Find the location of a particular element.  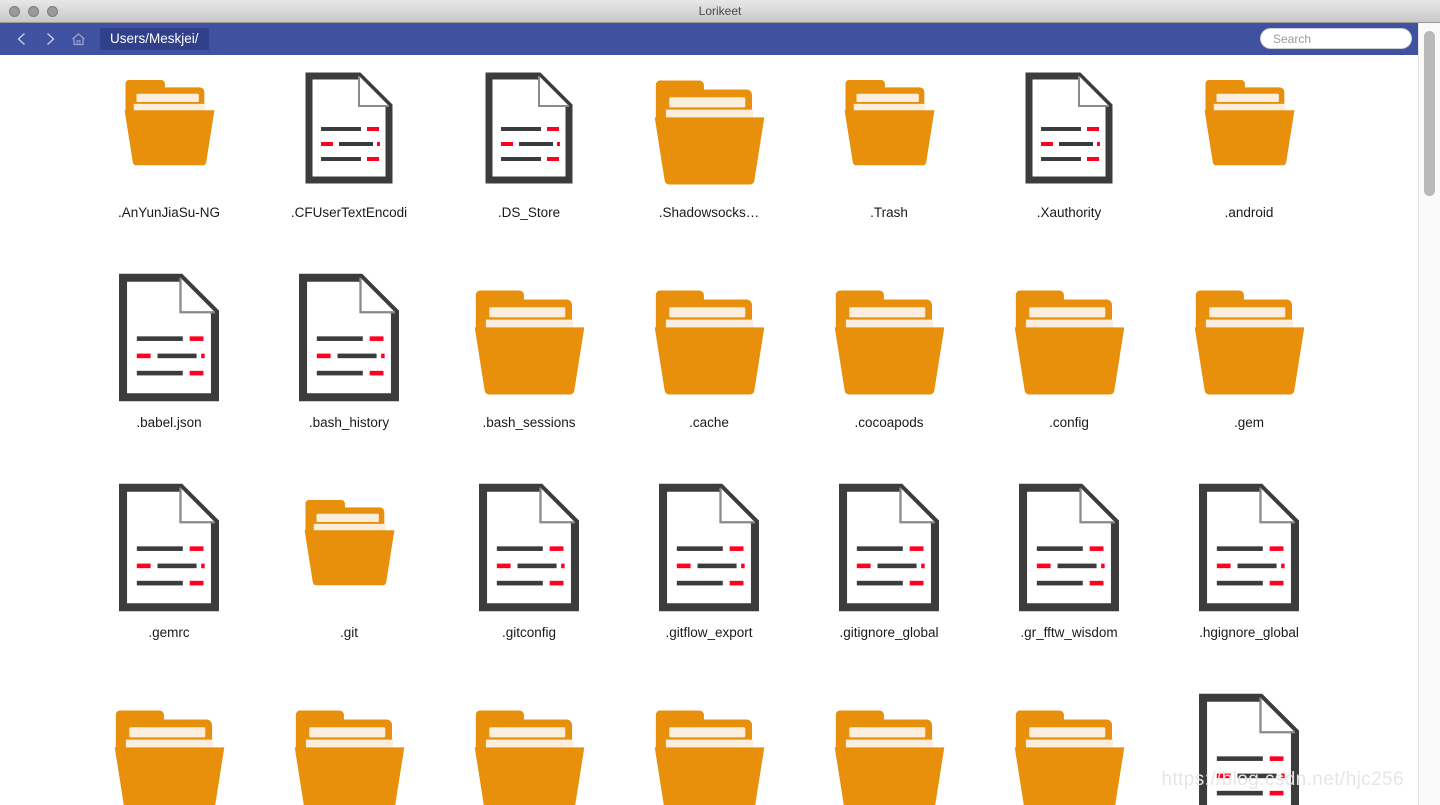

file-item: .gitignore_global is located at coordinates (889, 580).